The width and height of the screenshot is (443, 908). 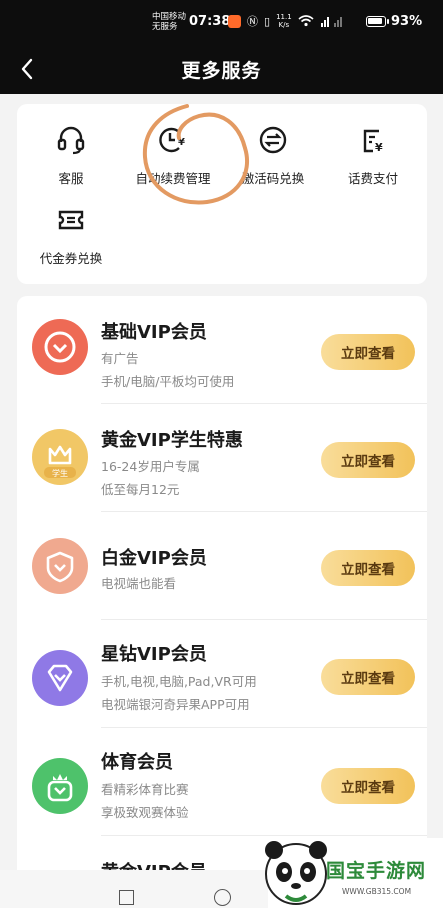 What do you see at coordinates (71, 239) in the screenshot?
I see `service-voucher-exchange: 代金券兑换` at bounding box center [71, 239].